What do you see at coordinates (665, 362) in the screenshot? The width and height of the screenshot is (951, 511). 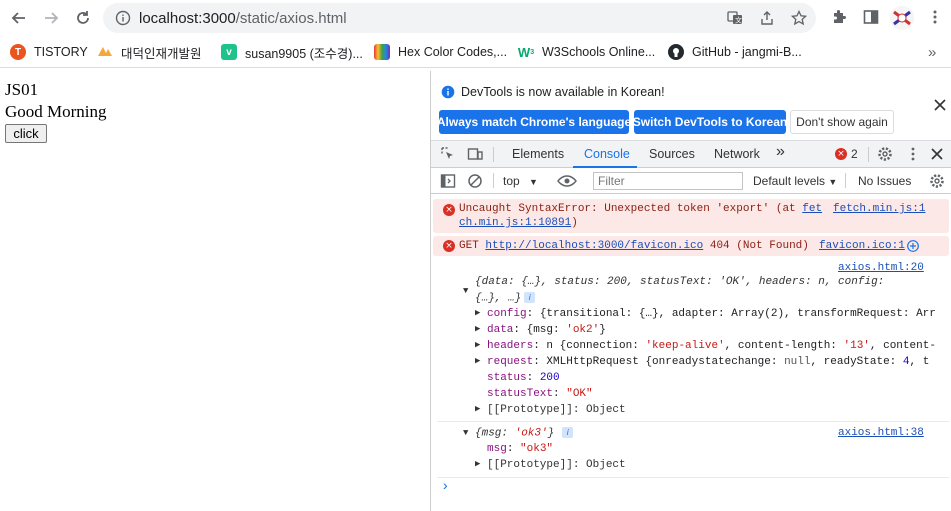 I see `prop-value: XMLHttpRequest {onreadystatechange:` at bounding box center [665, 362].